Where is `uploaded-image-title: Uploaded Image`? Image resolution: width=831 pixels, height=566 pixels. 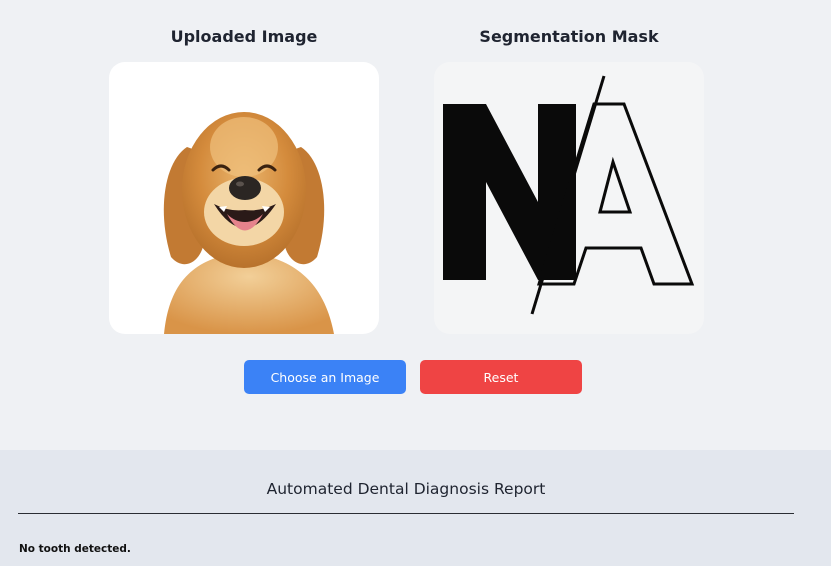 uploaded-image-title: Uploaded Image is located at coordinates (244, 36).